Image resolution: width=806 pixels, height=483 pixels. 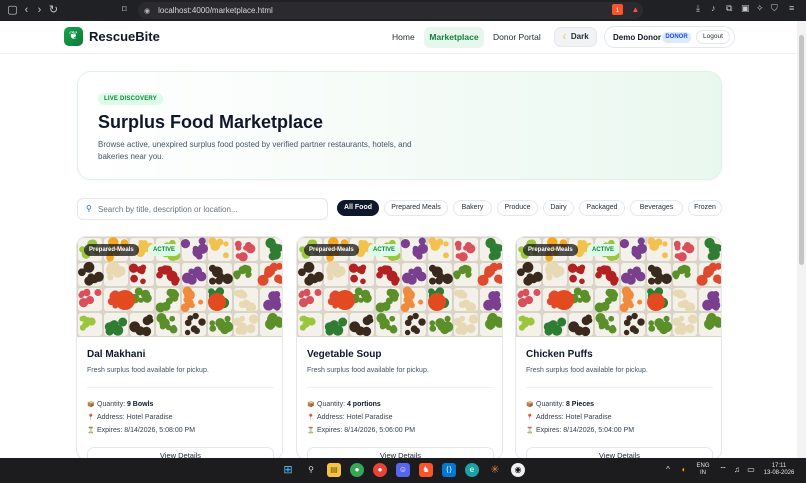 I want to click on page-scrollbar, so click(x=801, y=239).